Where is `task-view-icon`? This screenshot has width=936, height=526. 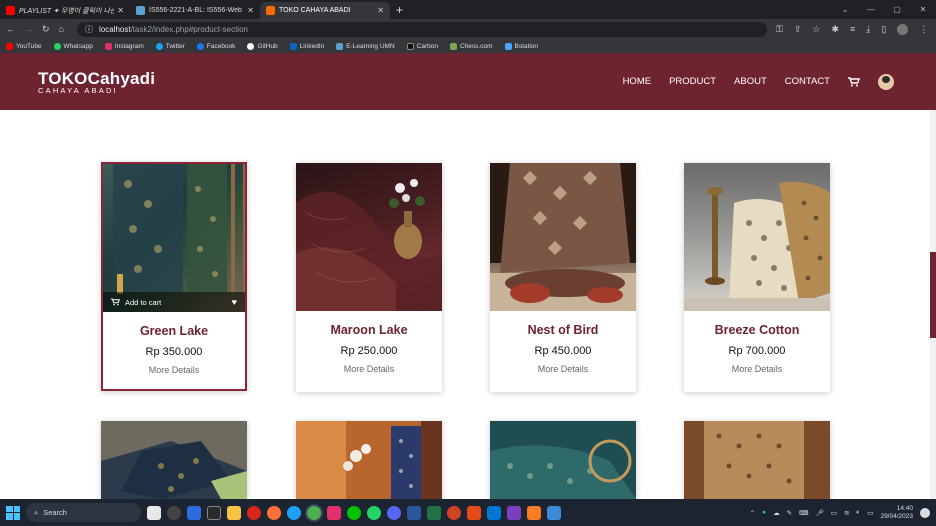 task-view-icon is located at coordinates (154, 512).